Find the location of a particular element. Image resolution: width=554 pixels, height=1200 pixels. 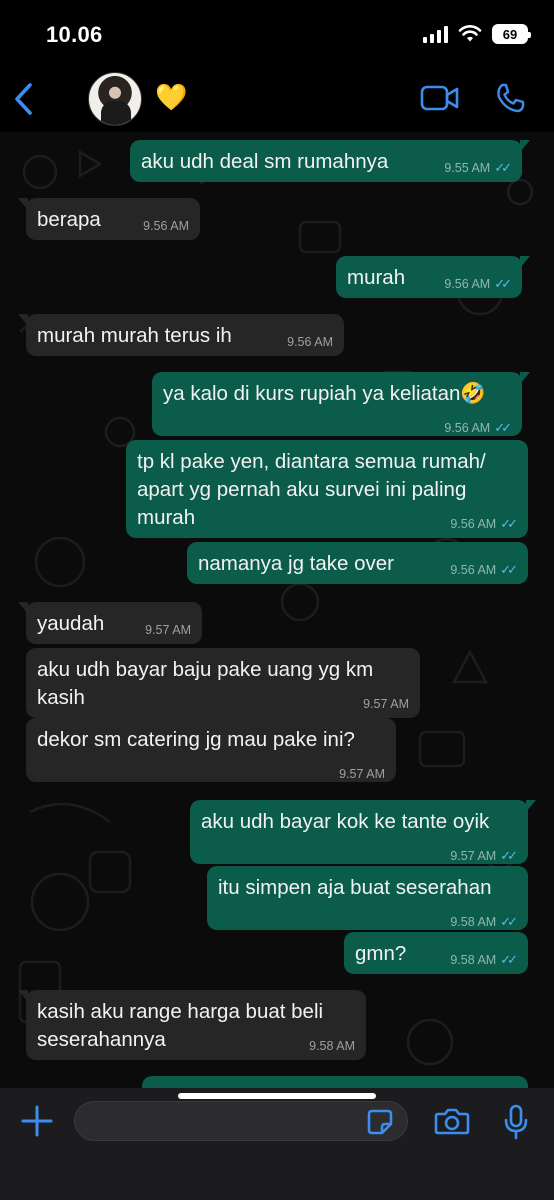

message-text: aku udh bayar kok ke tante oyik is located at coordinates (345, 821).